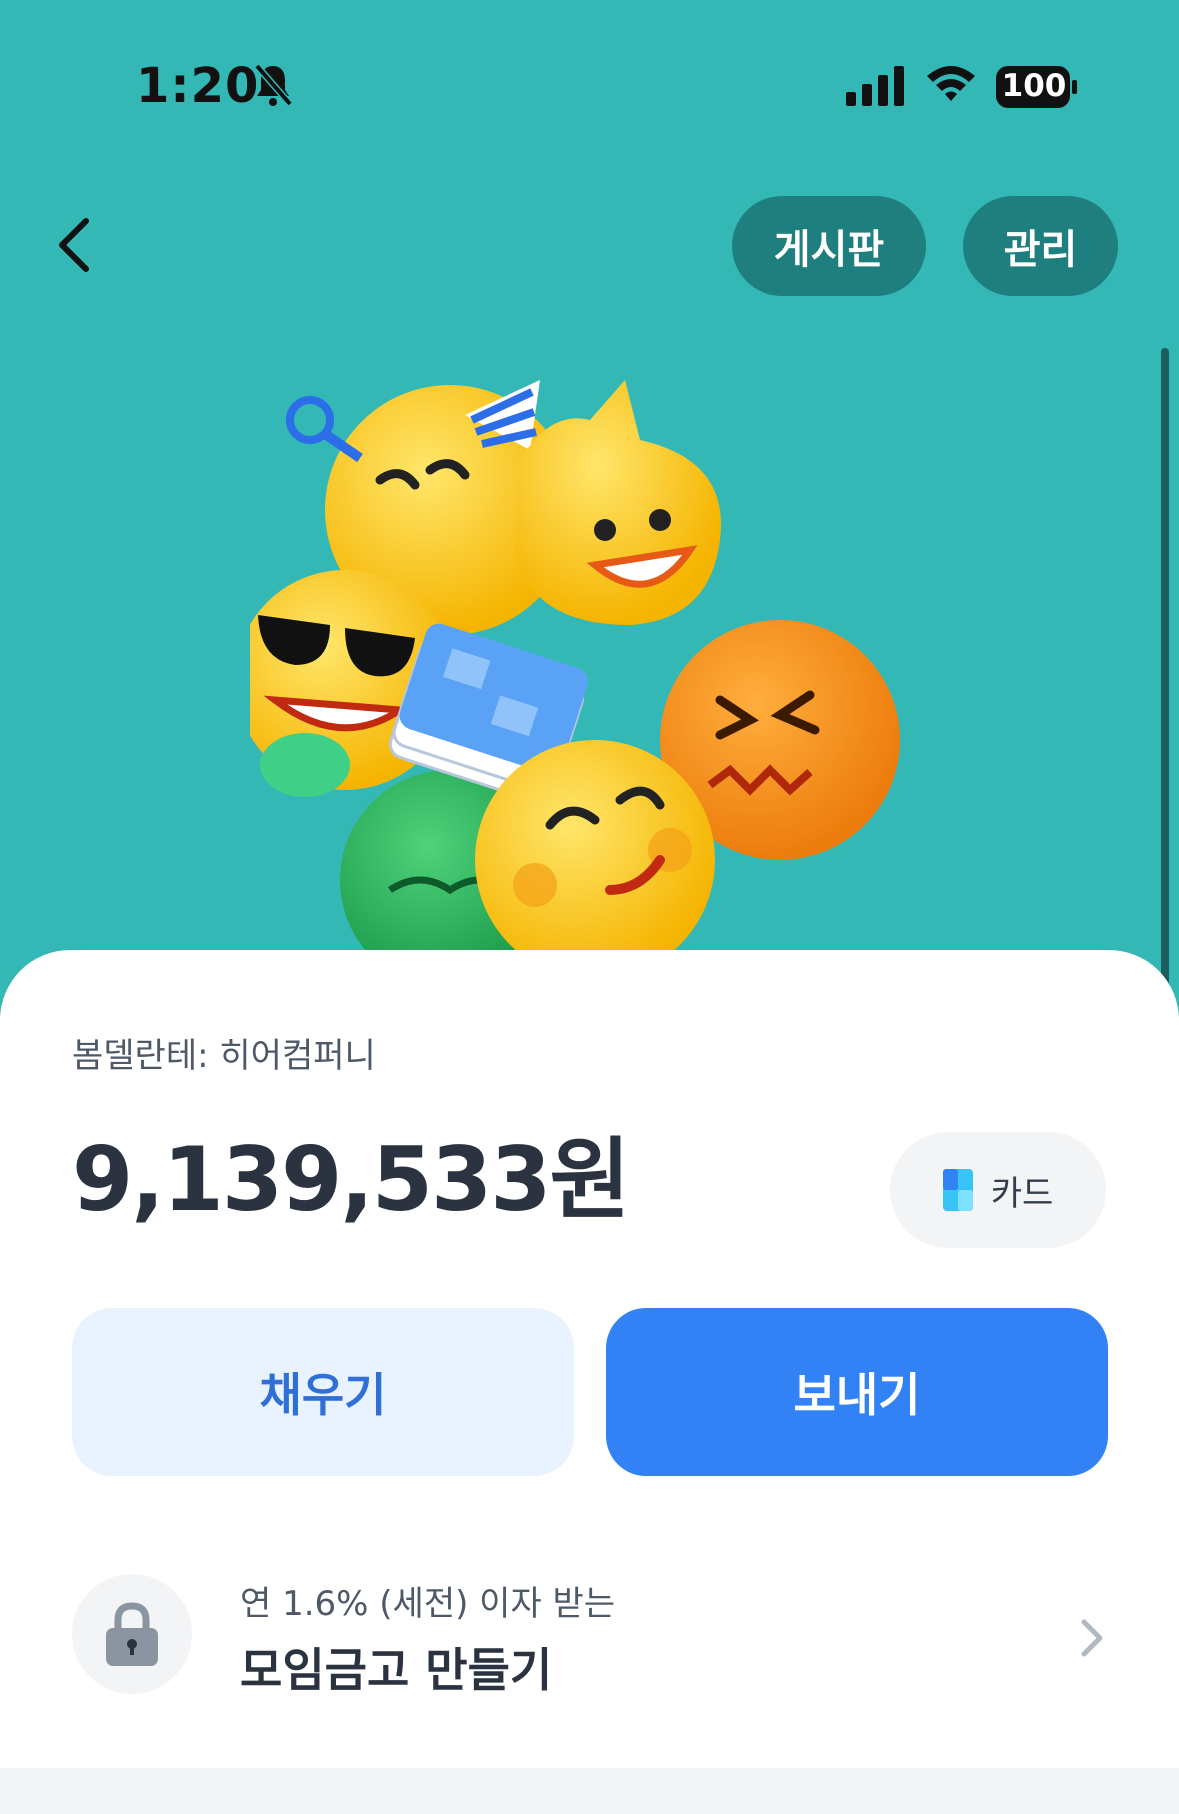 This screenshot has height=1814, width=1179. I want to click on manage-button: 관리, so click(1040, 246).